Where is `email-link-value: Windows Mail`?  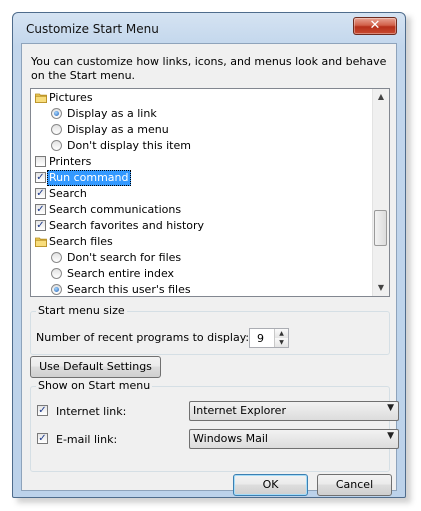 email-link-value: Windows Mail is located at coordinates (230, 438).